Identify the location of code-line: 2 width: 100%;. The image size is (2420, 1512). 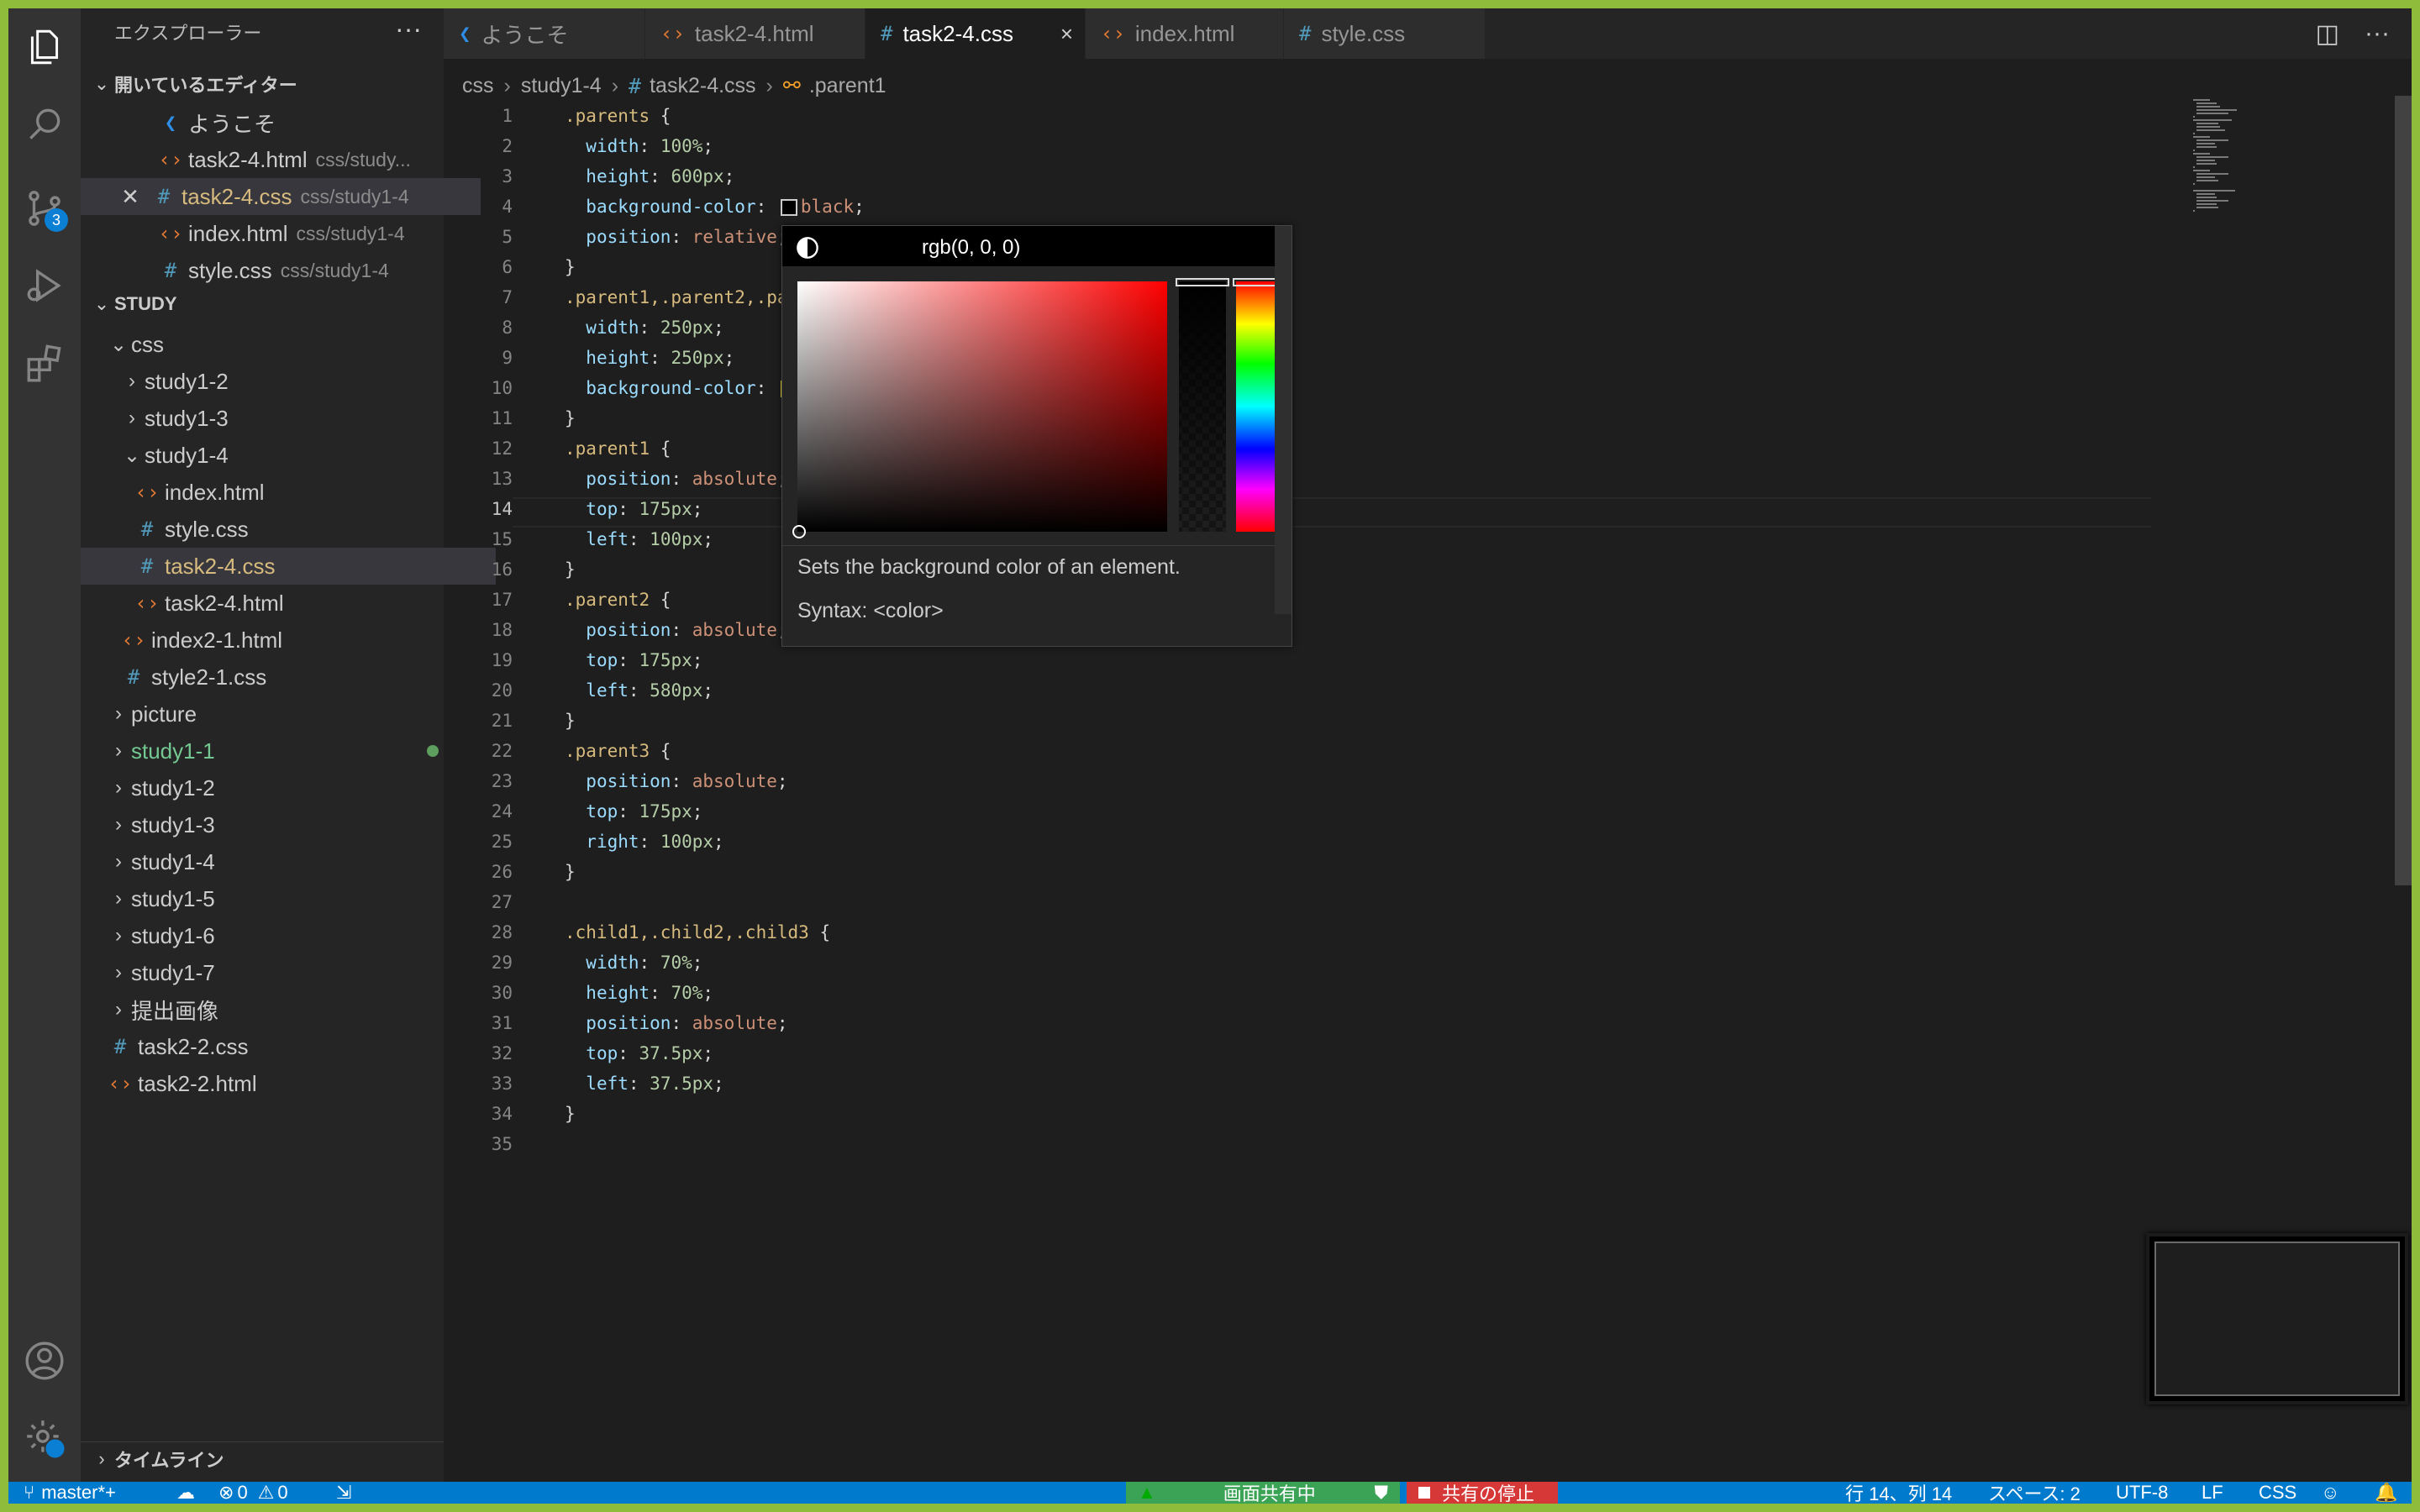
(1301, 146).